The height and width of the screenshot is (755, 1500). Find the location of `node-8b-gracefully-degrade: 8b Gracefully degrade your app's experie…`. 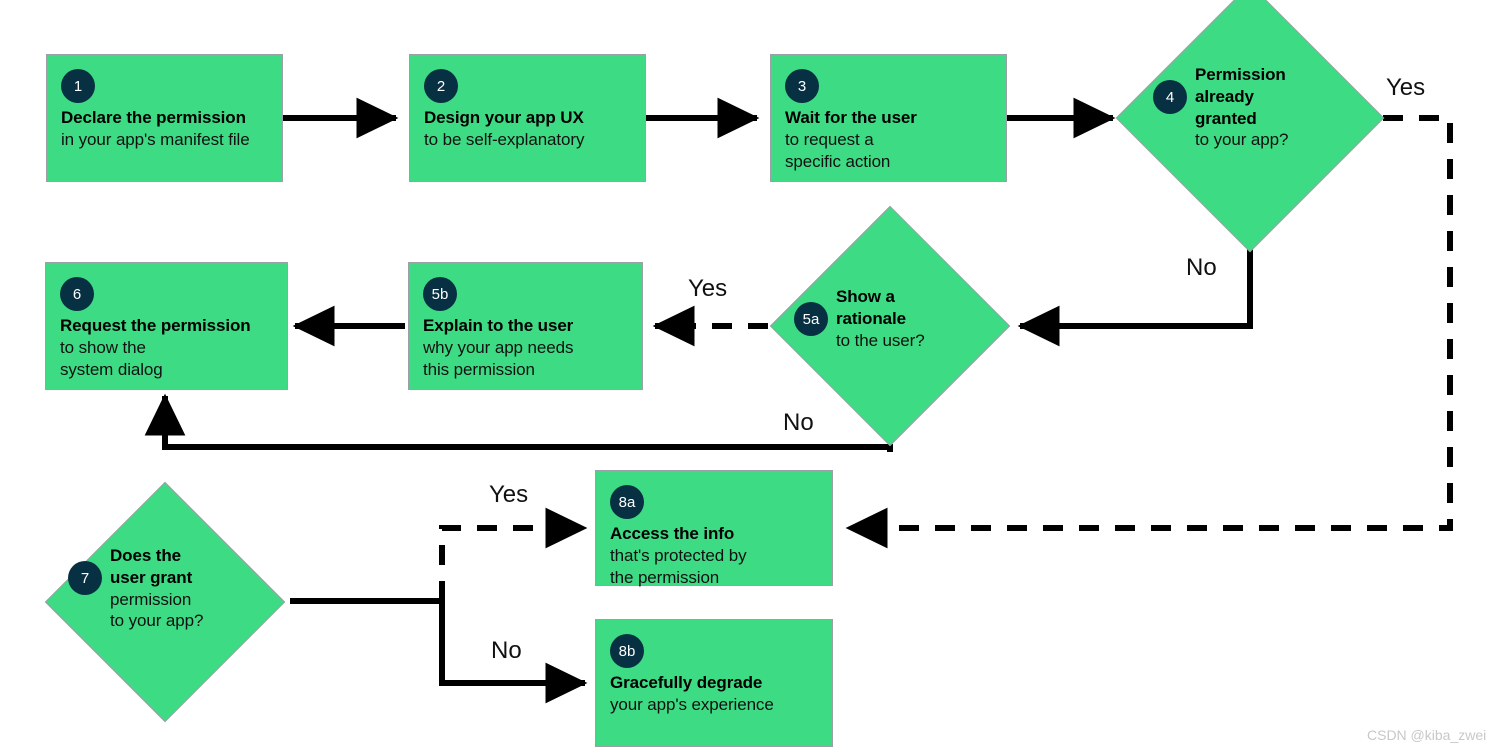

node-8b-gracefully-degrade: 8b Gracefully degrade your app's experie… is located at coordinates (714, 683).